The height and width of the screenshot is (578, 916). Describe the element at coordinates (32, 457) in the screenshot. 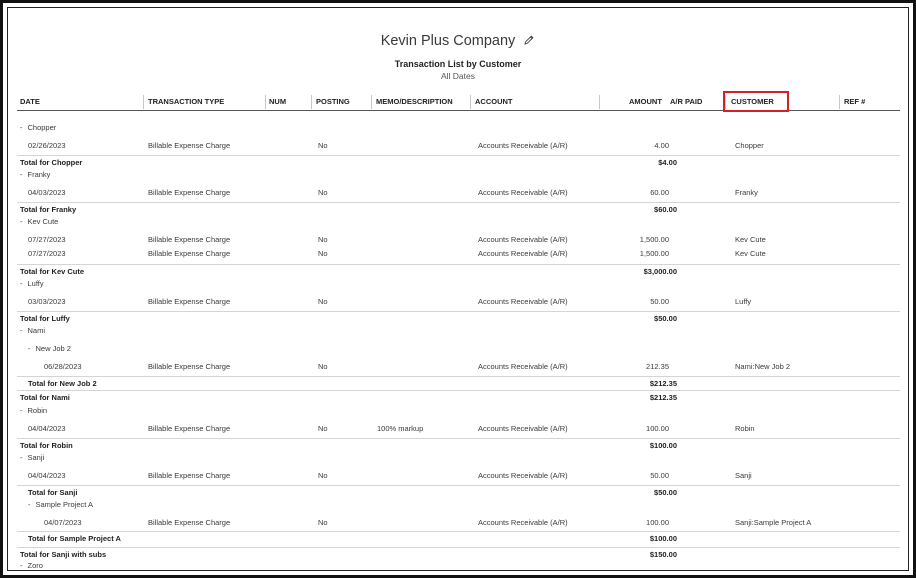

I see `group-label: - Sanji` at that location.